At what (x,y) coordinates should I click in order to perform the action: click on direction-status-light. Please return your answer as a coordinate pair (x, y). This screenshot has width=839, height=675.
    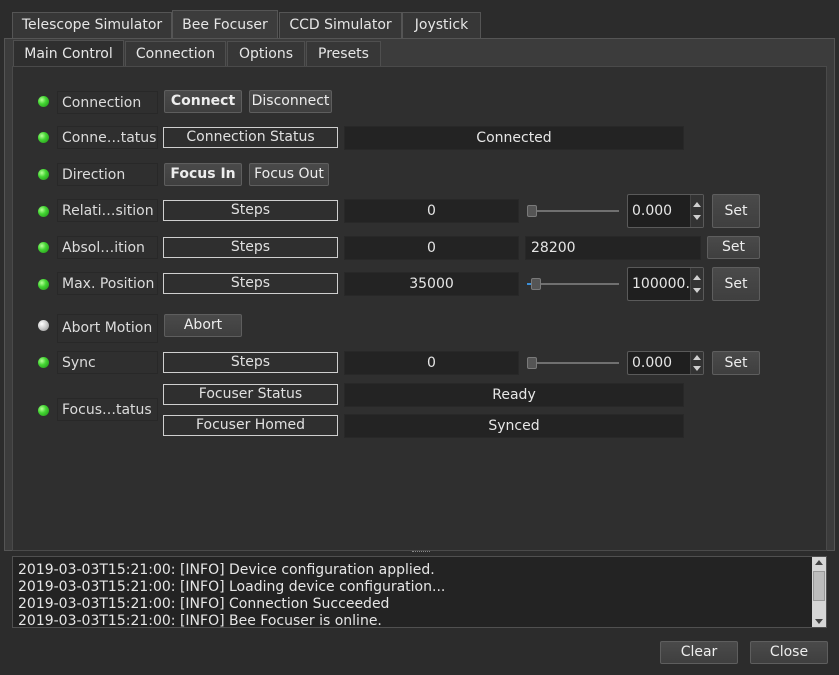
    Looking at the image, I should click on (43, 174).